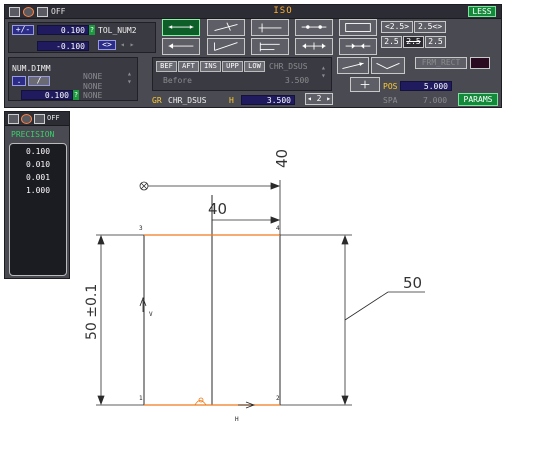 The height and width of the screenshot is (450, 539). Describe the element at coordinates (143, 304) in the screenshot. I see `axis-v-icon` at that location.